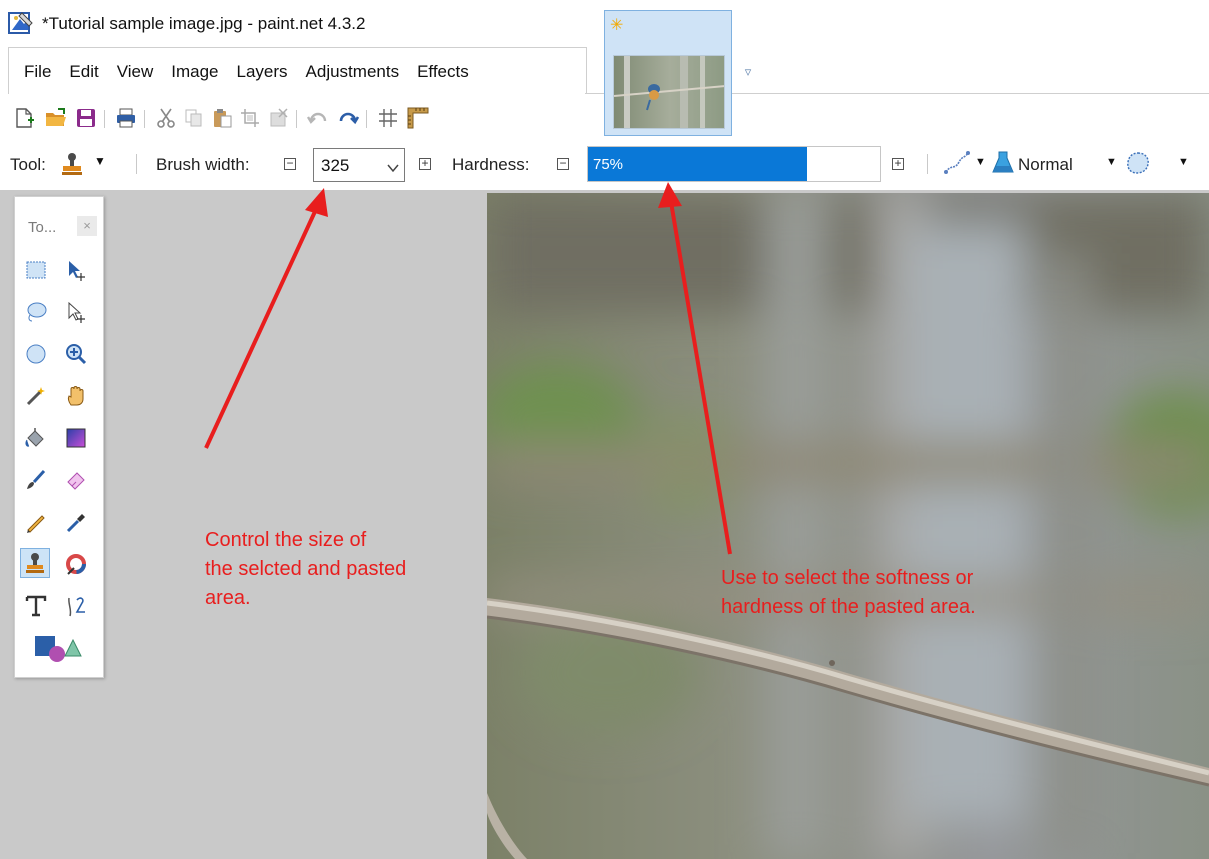 The width and height of the screenshot is (1209, 859). I want to click on annotation-line: area., so click(228, 598).